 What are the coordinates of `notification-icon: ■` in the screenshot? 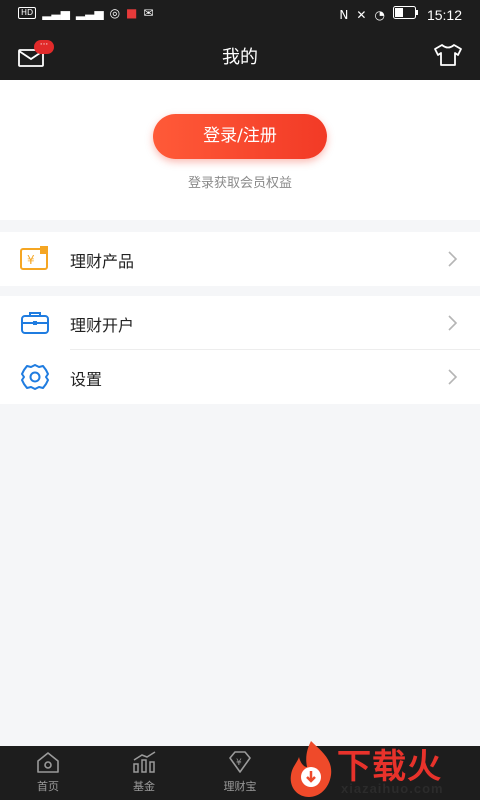 It's located at (132, 13).